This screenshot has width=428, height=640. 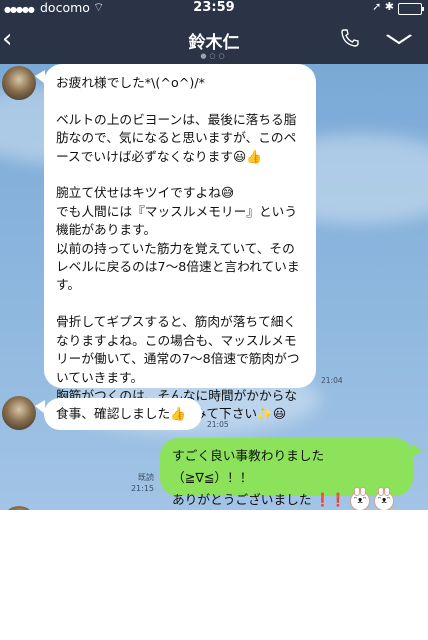 I want to click on message-text-line1: すごく良い事教わりました（≧∇≦）！！, so click(x=248, y=466).